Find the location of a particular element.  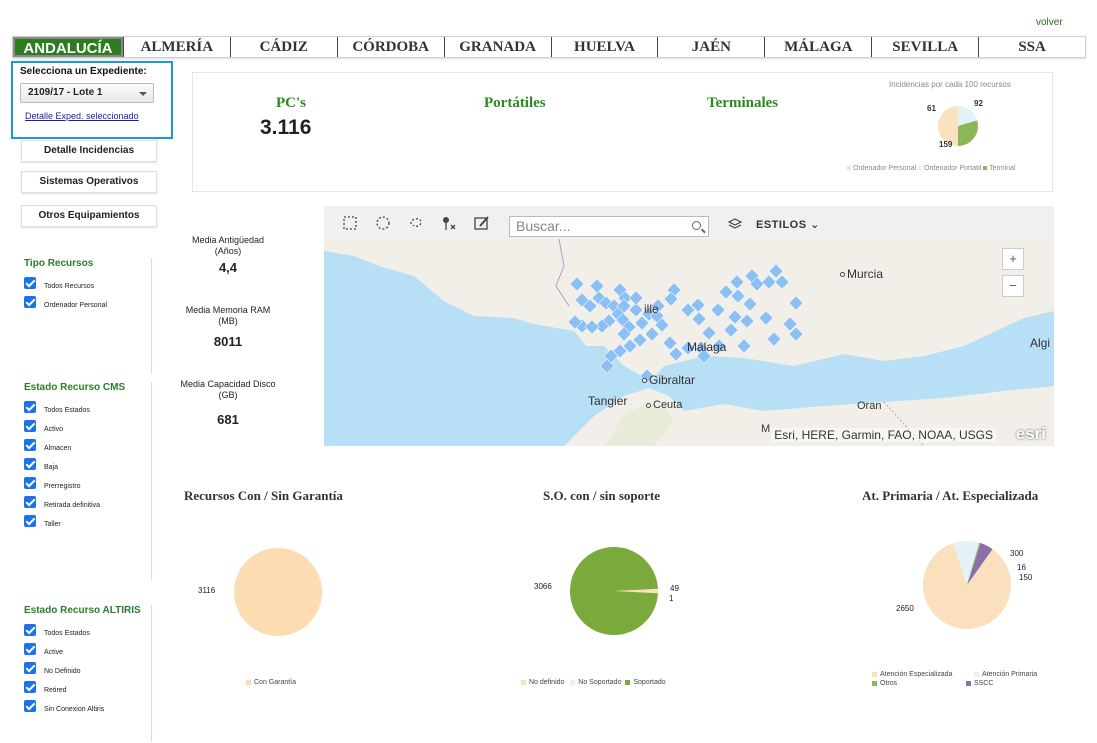

checkbox-activo: Activo is located at coordinates (87, 429).